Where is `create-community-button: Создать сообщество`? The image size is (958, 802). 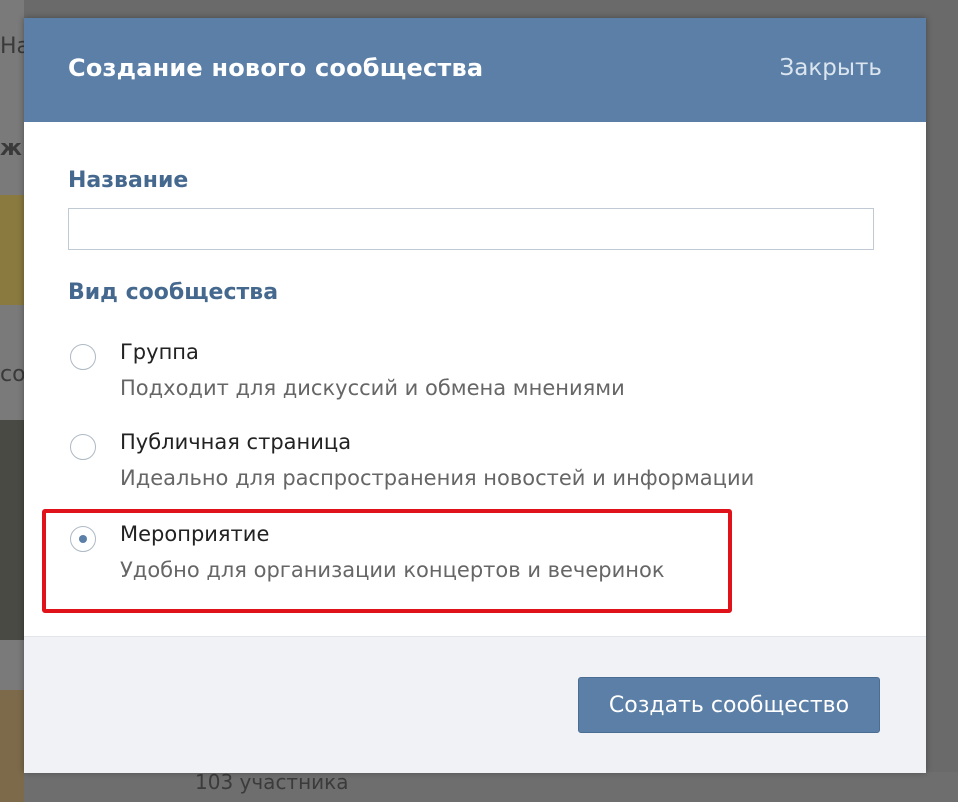
create-community-button: Создать сообщество is located at coordinates (729, 705).